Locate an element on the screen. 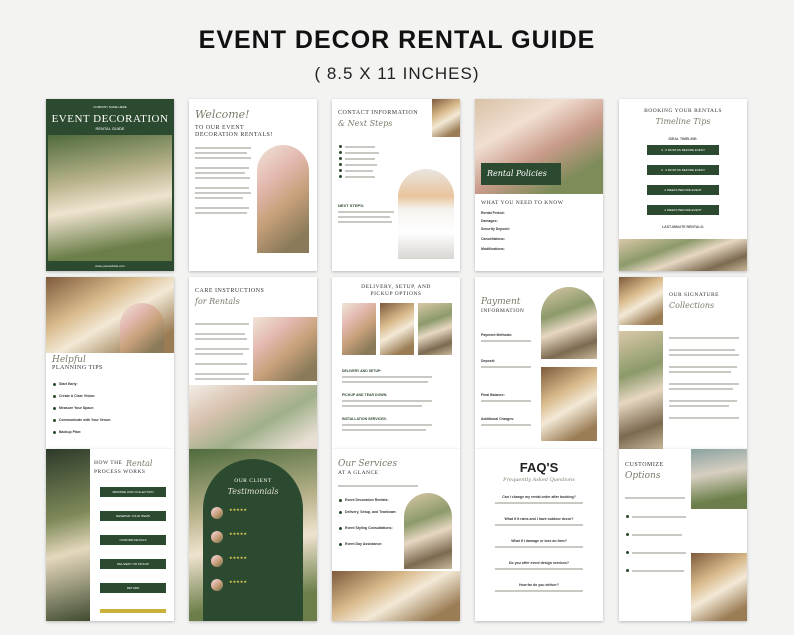  policies-script: Rental Policies is located at coordinates (517, 173).